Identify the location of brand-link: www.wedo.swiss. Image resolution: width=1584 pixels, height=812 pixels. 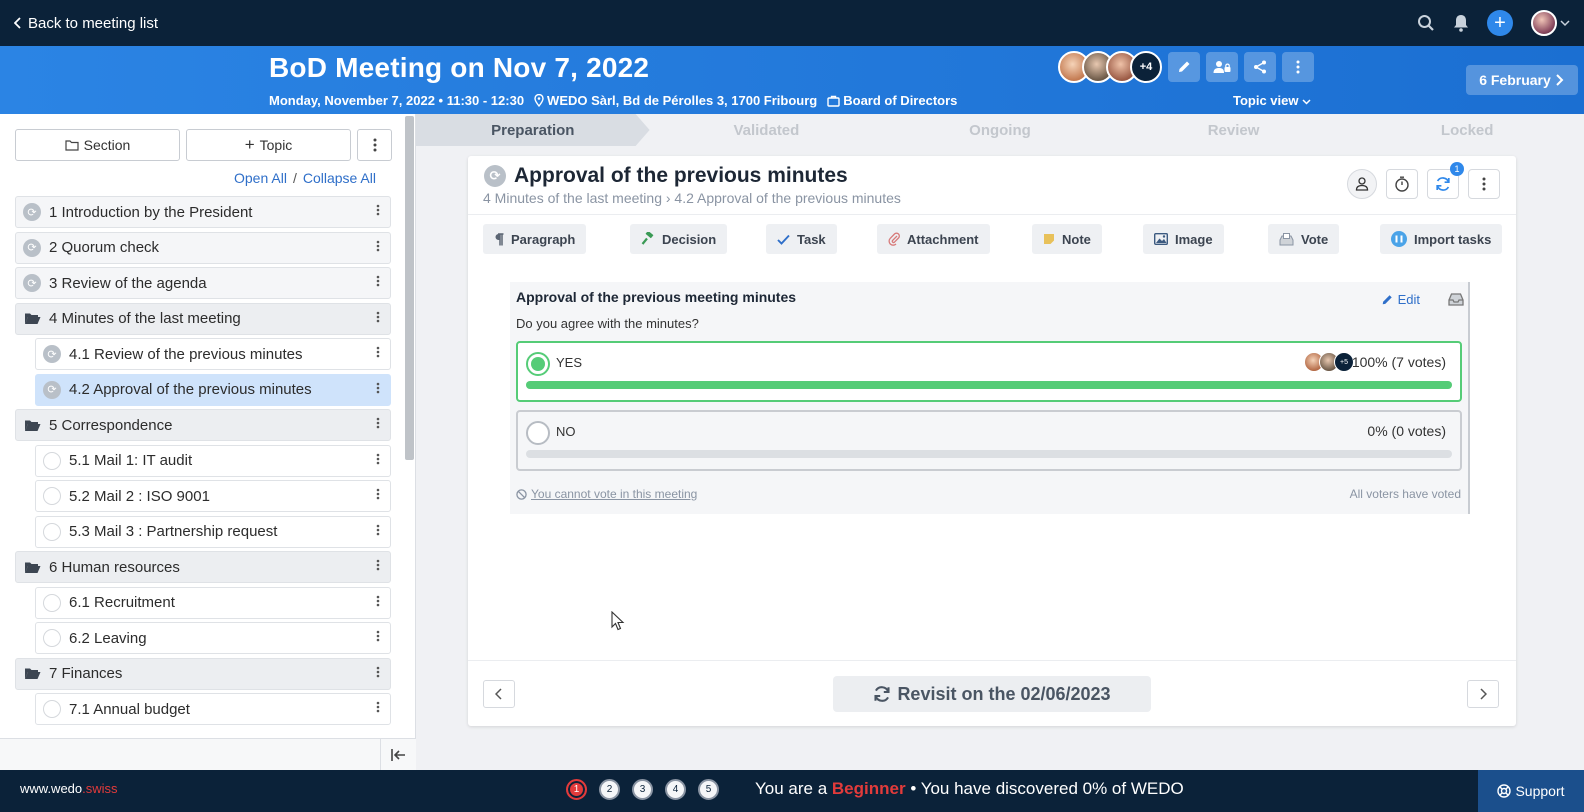
(69, 788).